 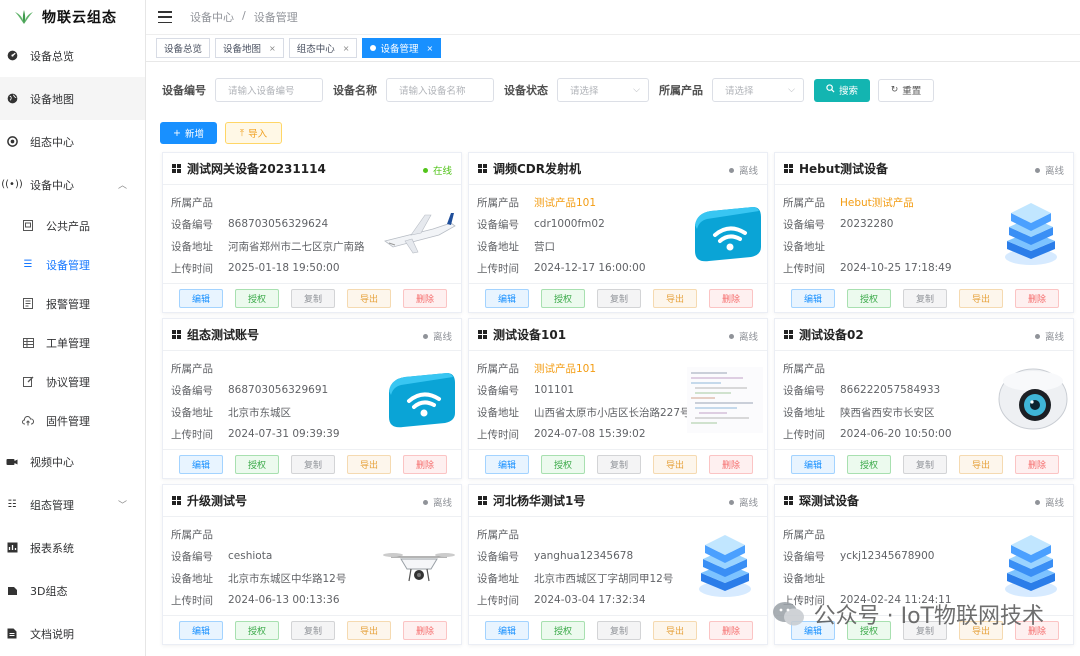 I want to click on device-status-select: 请选择 ⌵, so click(x=603, y=90).